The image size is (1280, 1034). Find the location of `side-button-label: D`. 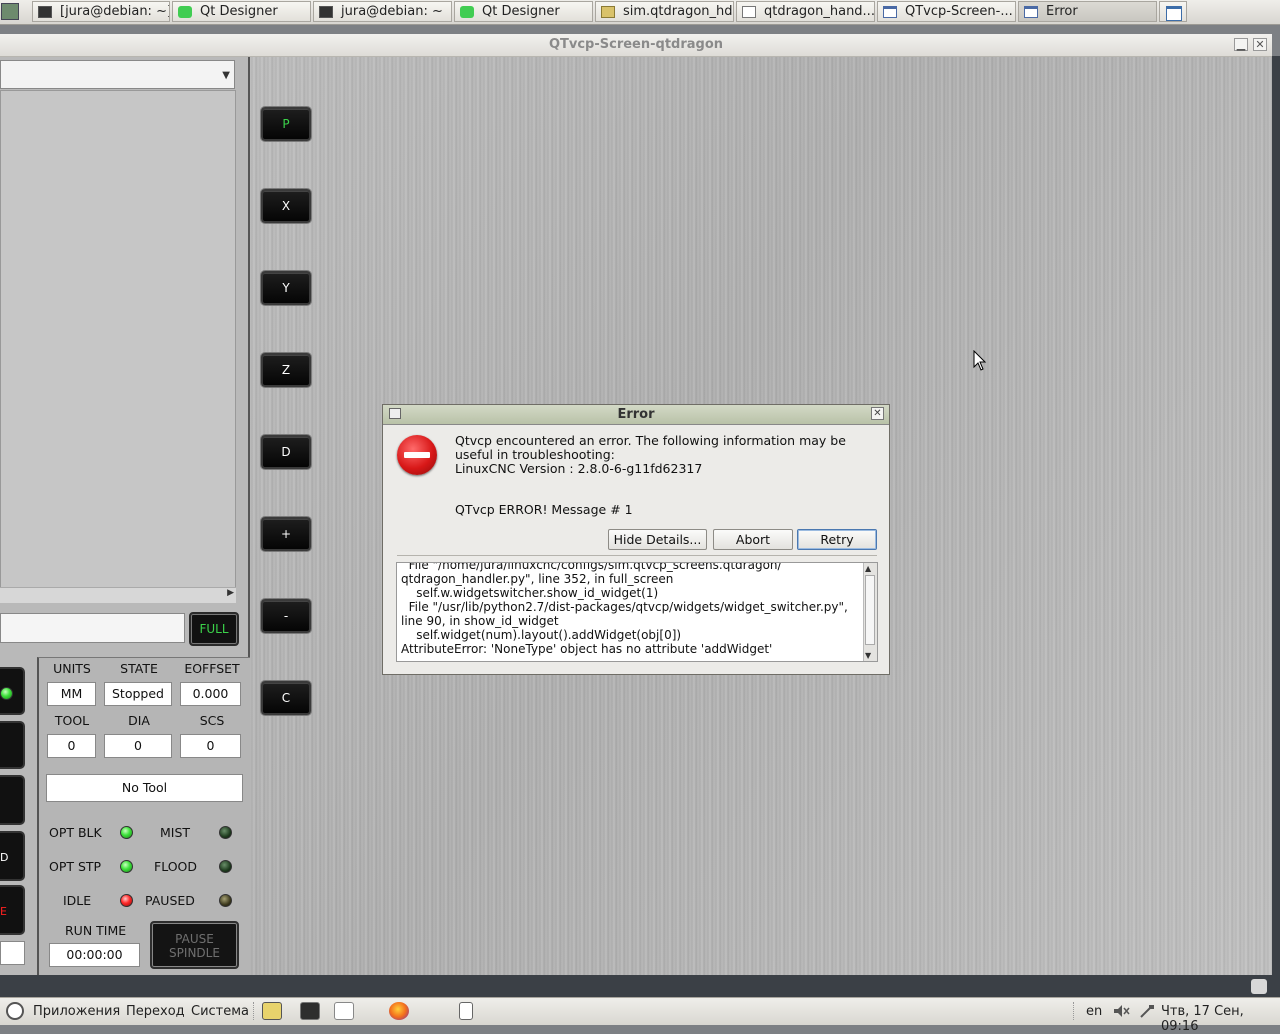

side-button-label: D is located at coordinates (4, 857).